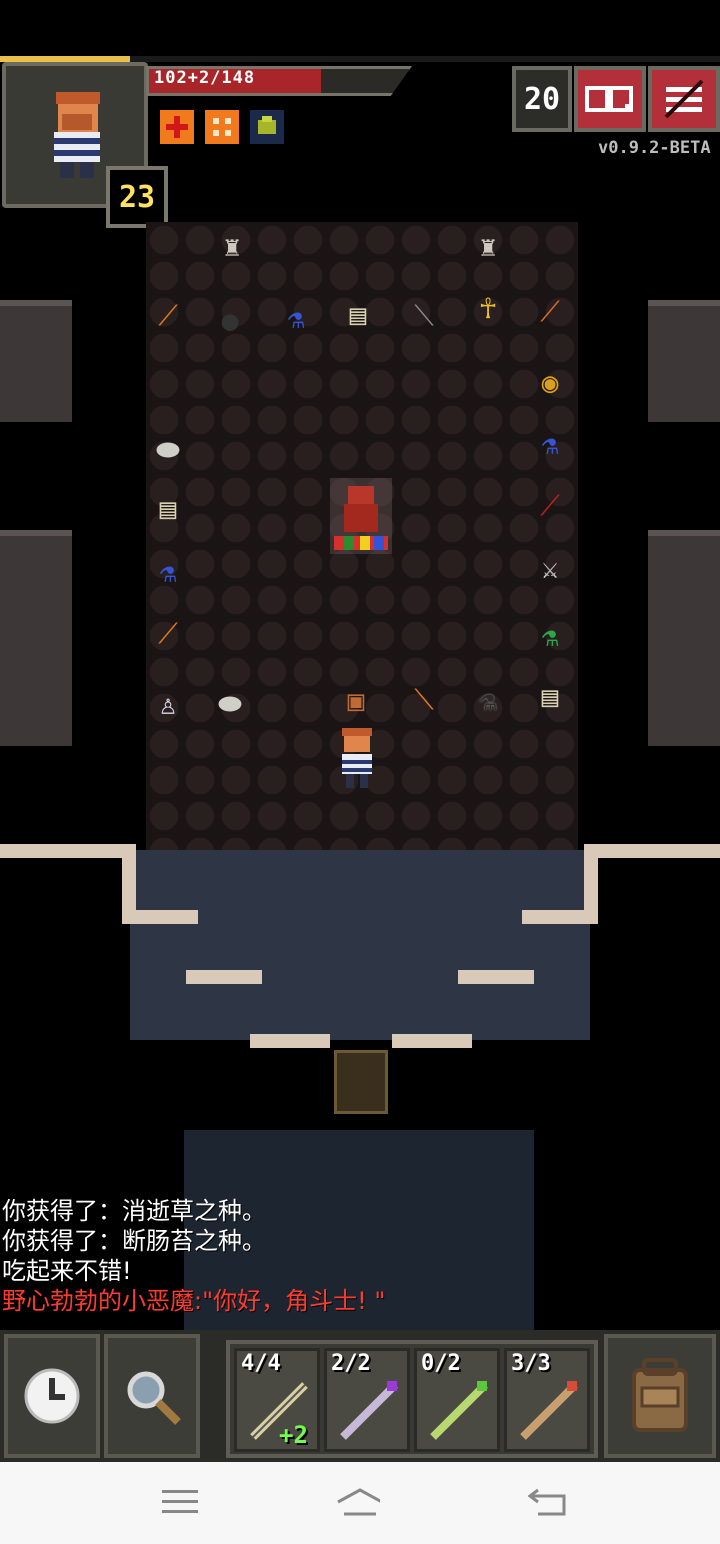 Image resolution: width=720 pixels, height=1544 pixels. I want to click on tombstone-icon: ▤, so click(168, 508).